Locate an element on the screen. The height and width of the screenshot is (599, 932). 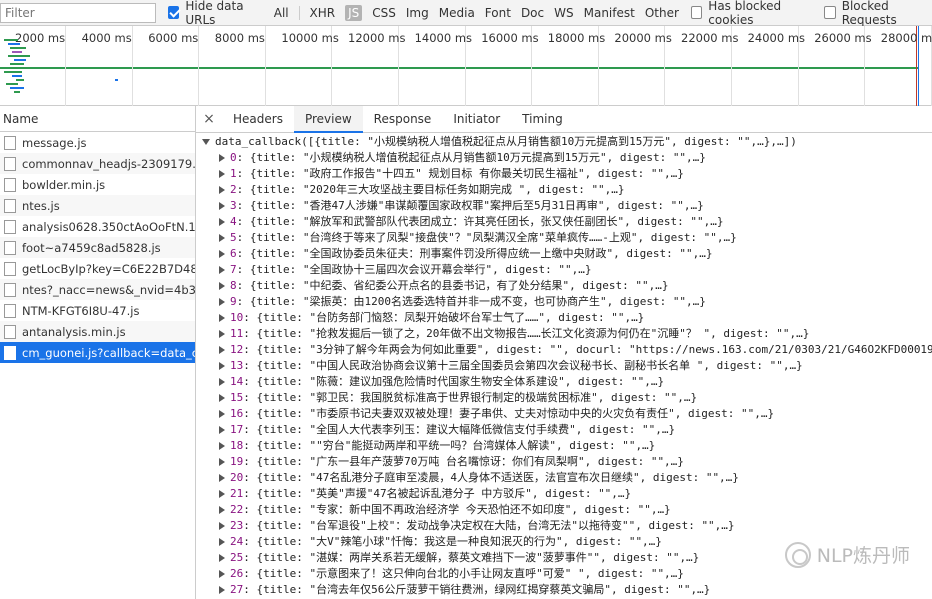
preview-item-index: 16 is located at coordinates (237, 413).